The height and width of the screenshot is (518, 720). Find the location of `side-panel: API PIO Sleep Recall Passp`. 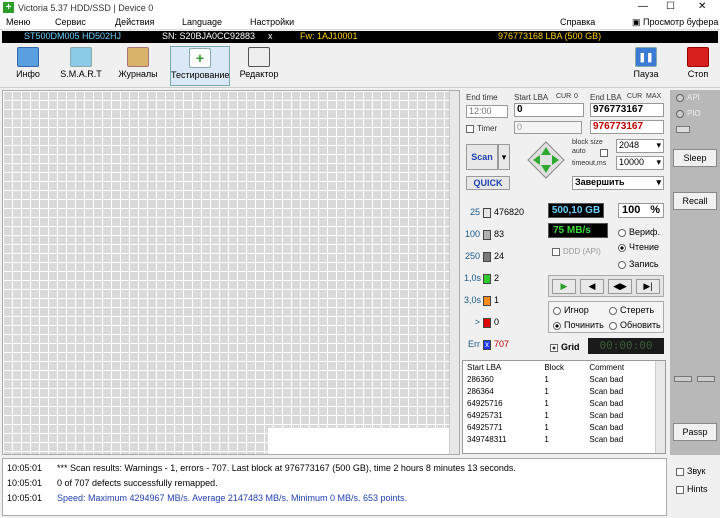

side-panel: API PIO Sleep Recall Passp is located at coordinates (695, 272).